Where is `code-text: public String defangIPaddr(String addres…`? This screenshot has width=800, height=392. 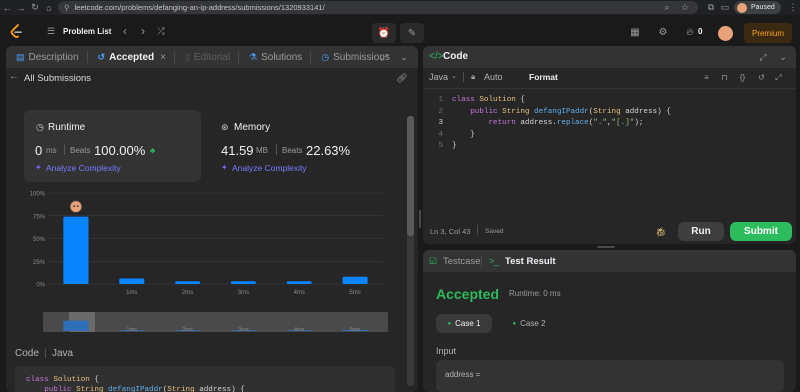 code-text: public String defangIPaddr(String addres… is located at coordinates (570, 111).